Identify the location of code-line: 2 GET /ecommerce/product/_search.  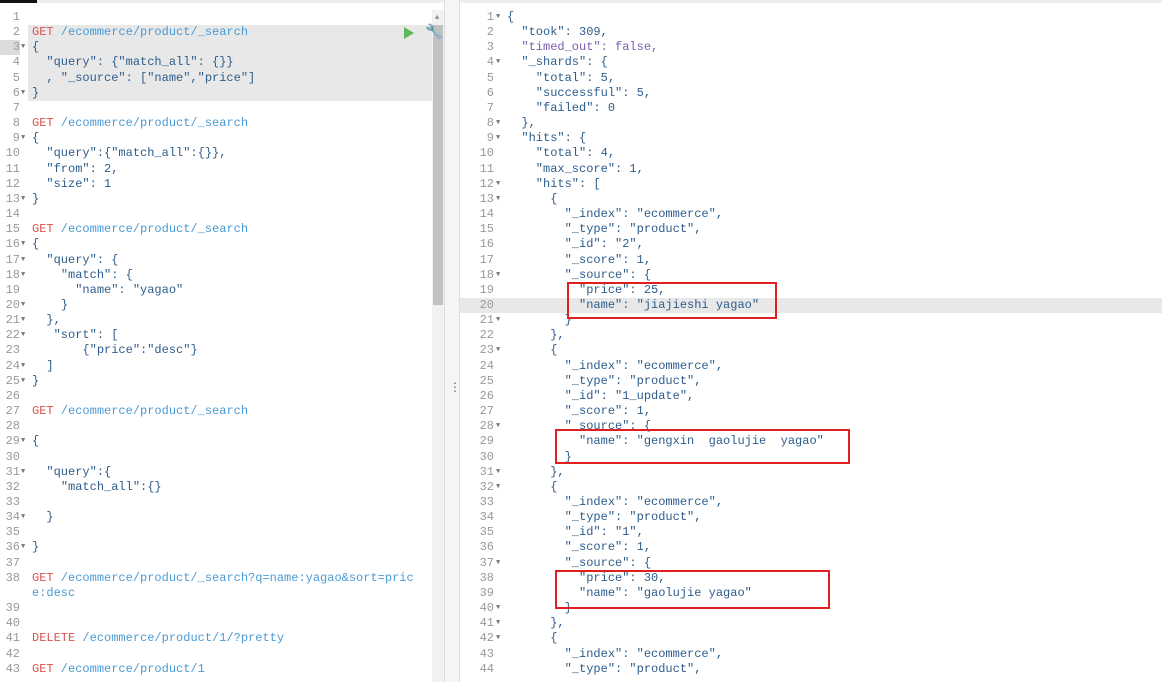
(216, 33).